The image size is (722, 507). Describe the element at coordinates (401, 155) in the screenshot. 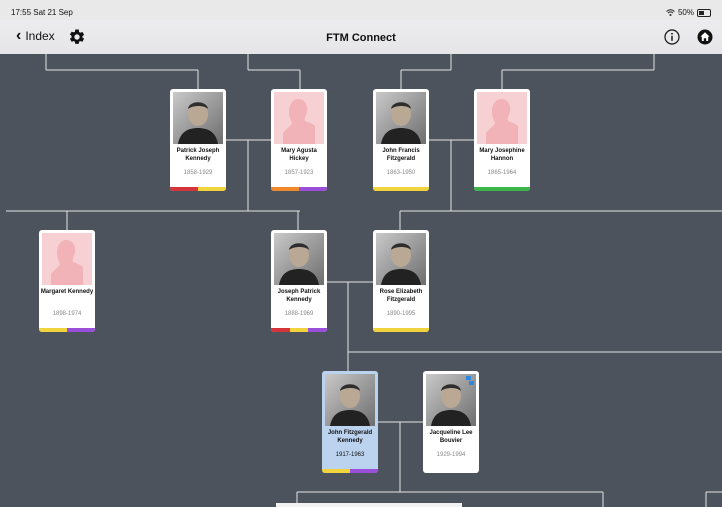

I see `person-name: John Francis Fitzgerald` at that location.